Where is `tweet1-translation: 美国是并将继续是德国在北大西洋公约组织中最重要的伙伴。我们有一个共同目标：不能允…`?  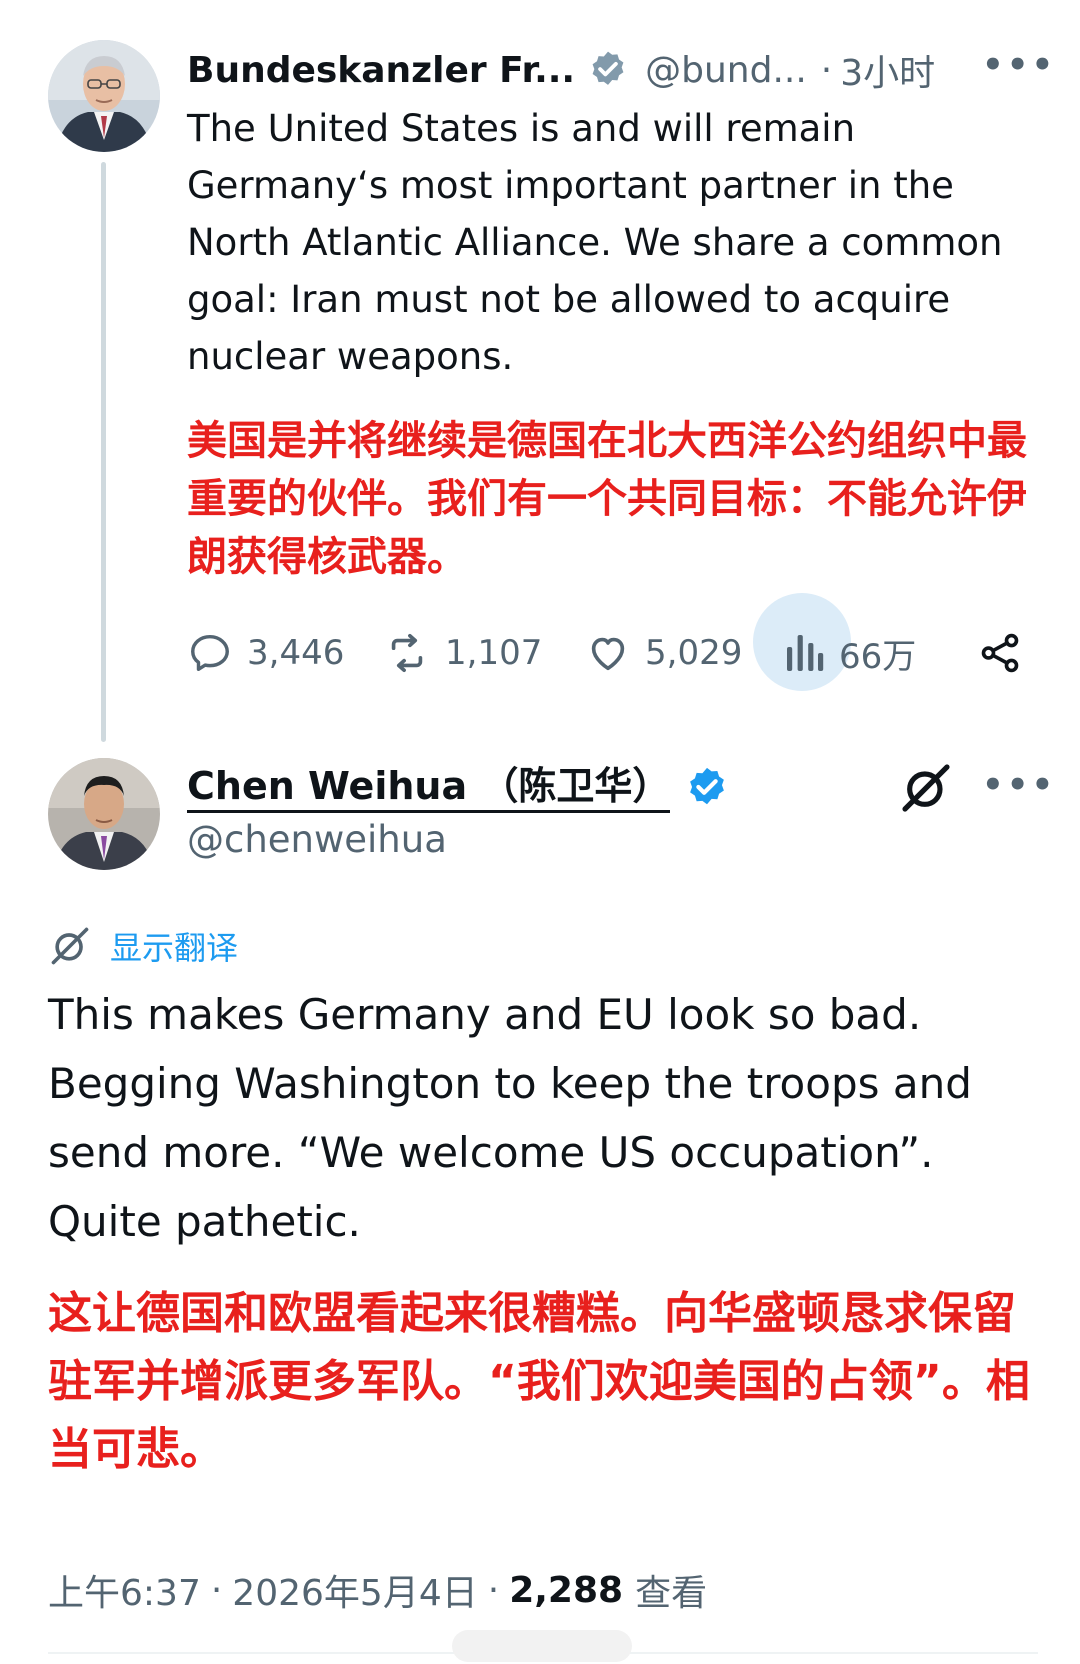 tweet1-translation: 美国是并将继续是德国在北大西洋公约组织中最重要的伙伴。我们有一个共同目标：不能允… is located at coordinates (607, 499).